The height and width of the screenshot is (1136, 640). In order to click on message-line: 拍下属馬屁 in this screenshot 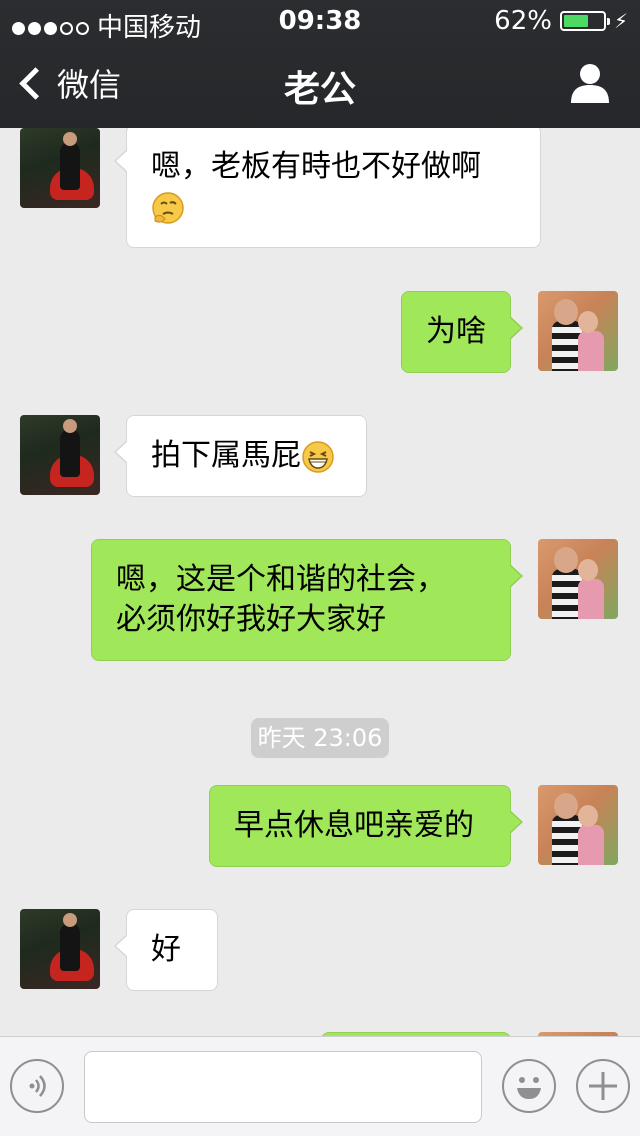, I will do `click(246, 456)`.